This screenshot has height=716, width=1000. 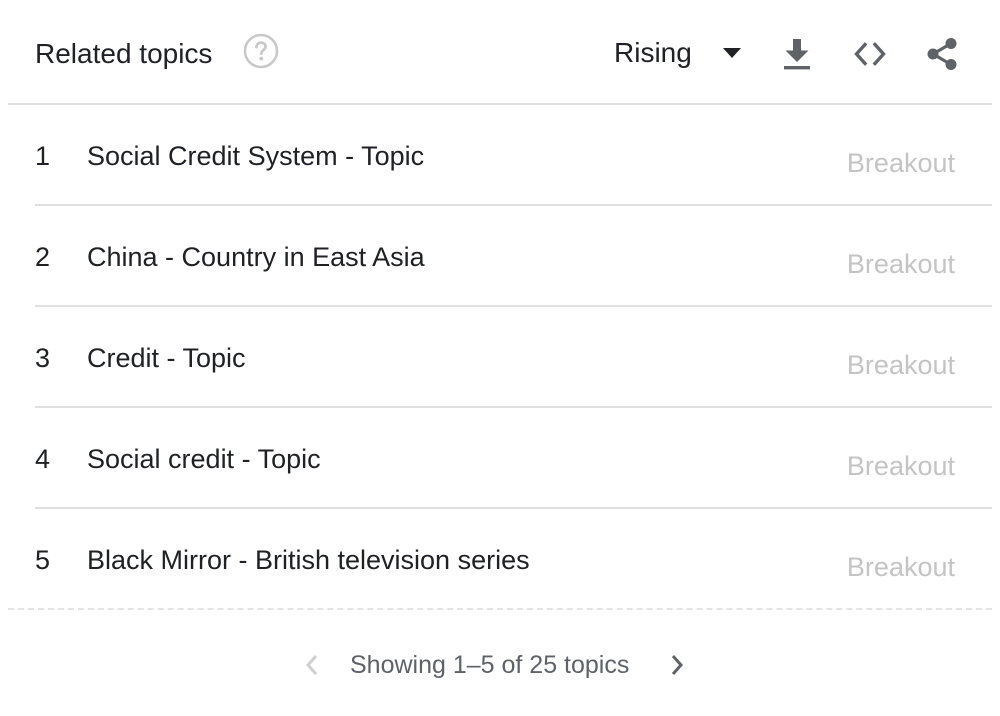 What do you see at coordinates (500, 155) in the screenshot?
I see `topic-row: 1 Social Credit System - Topic Breakout` at bounding box center [500, 155].